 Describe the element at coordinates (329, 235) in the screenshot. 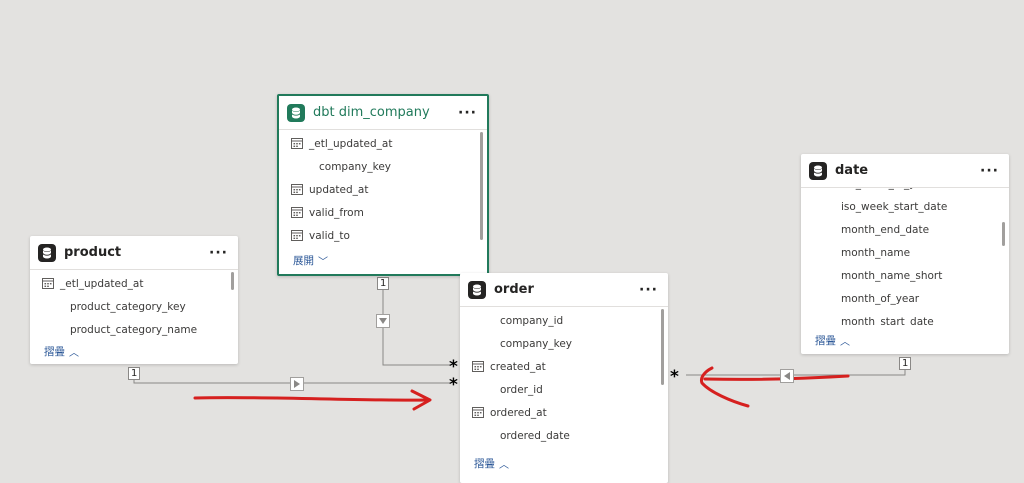

I see `field-name: valid_to` at that location.